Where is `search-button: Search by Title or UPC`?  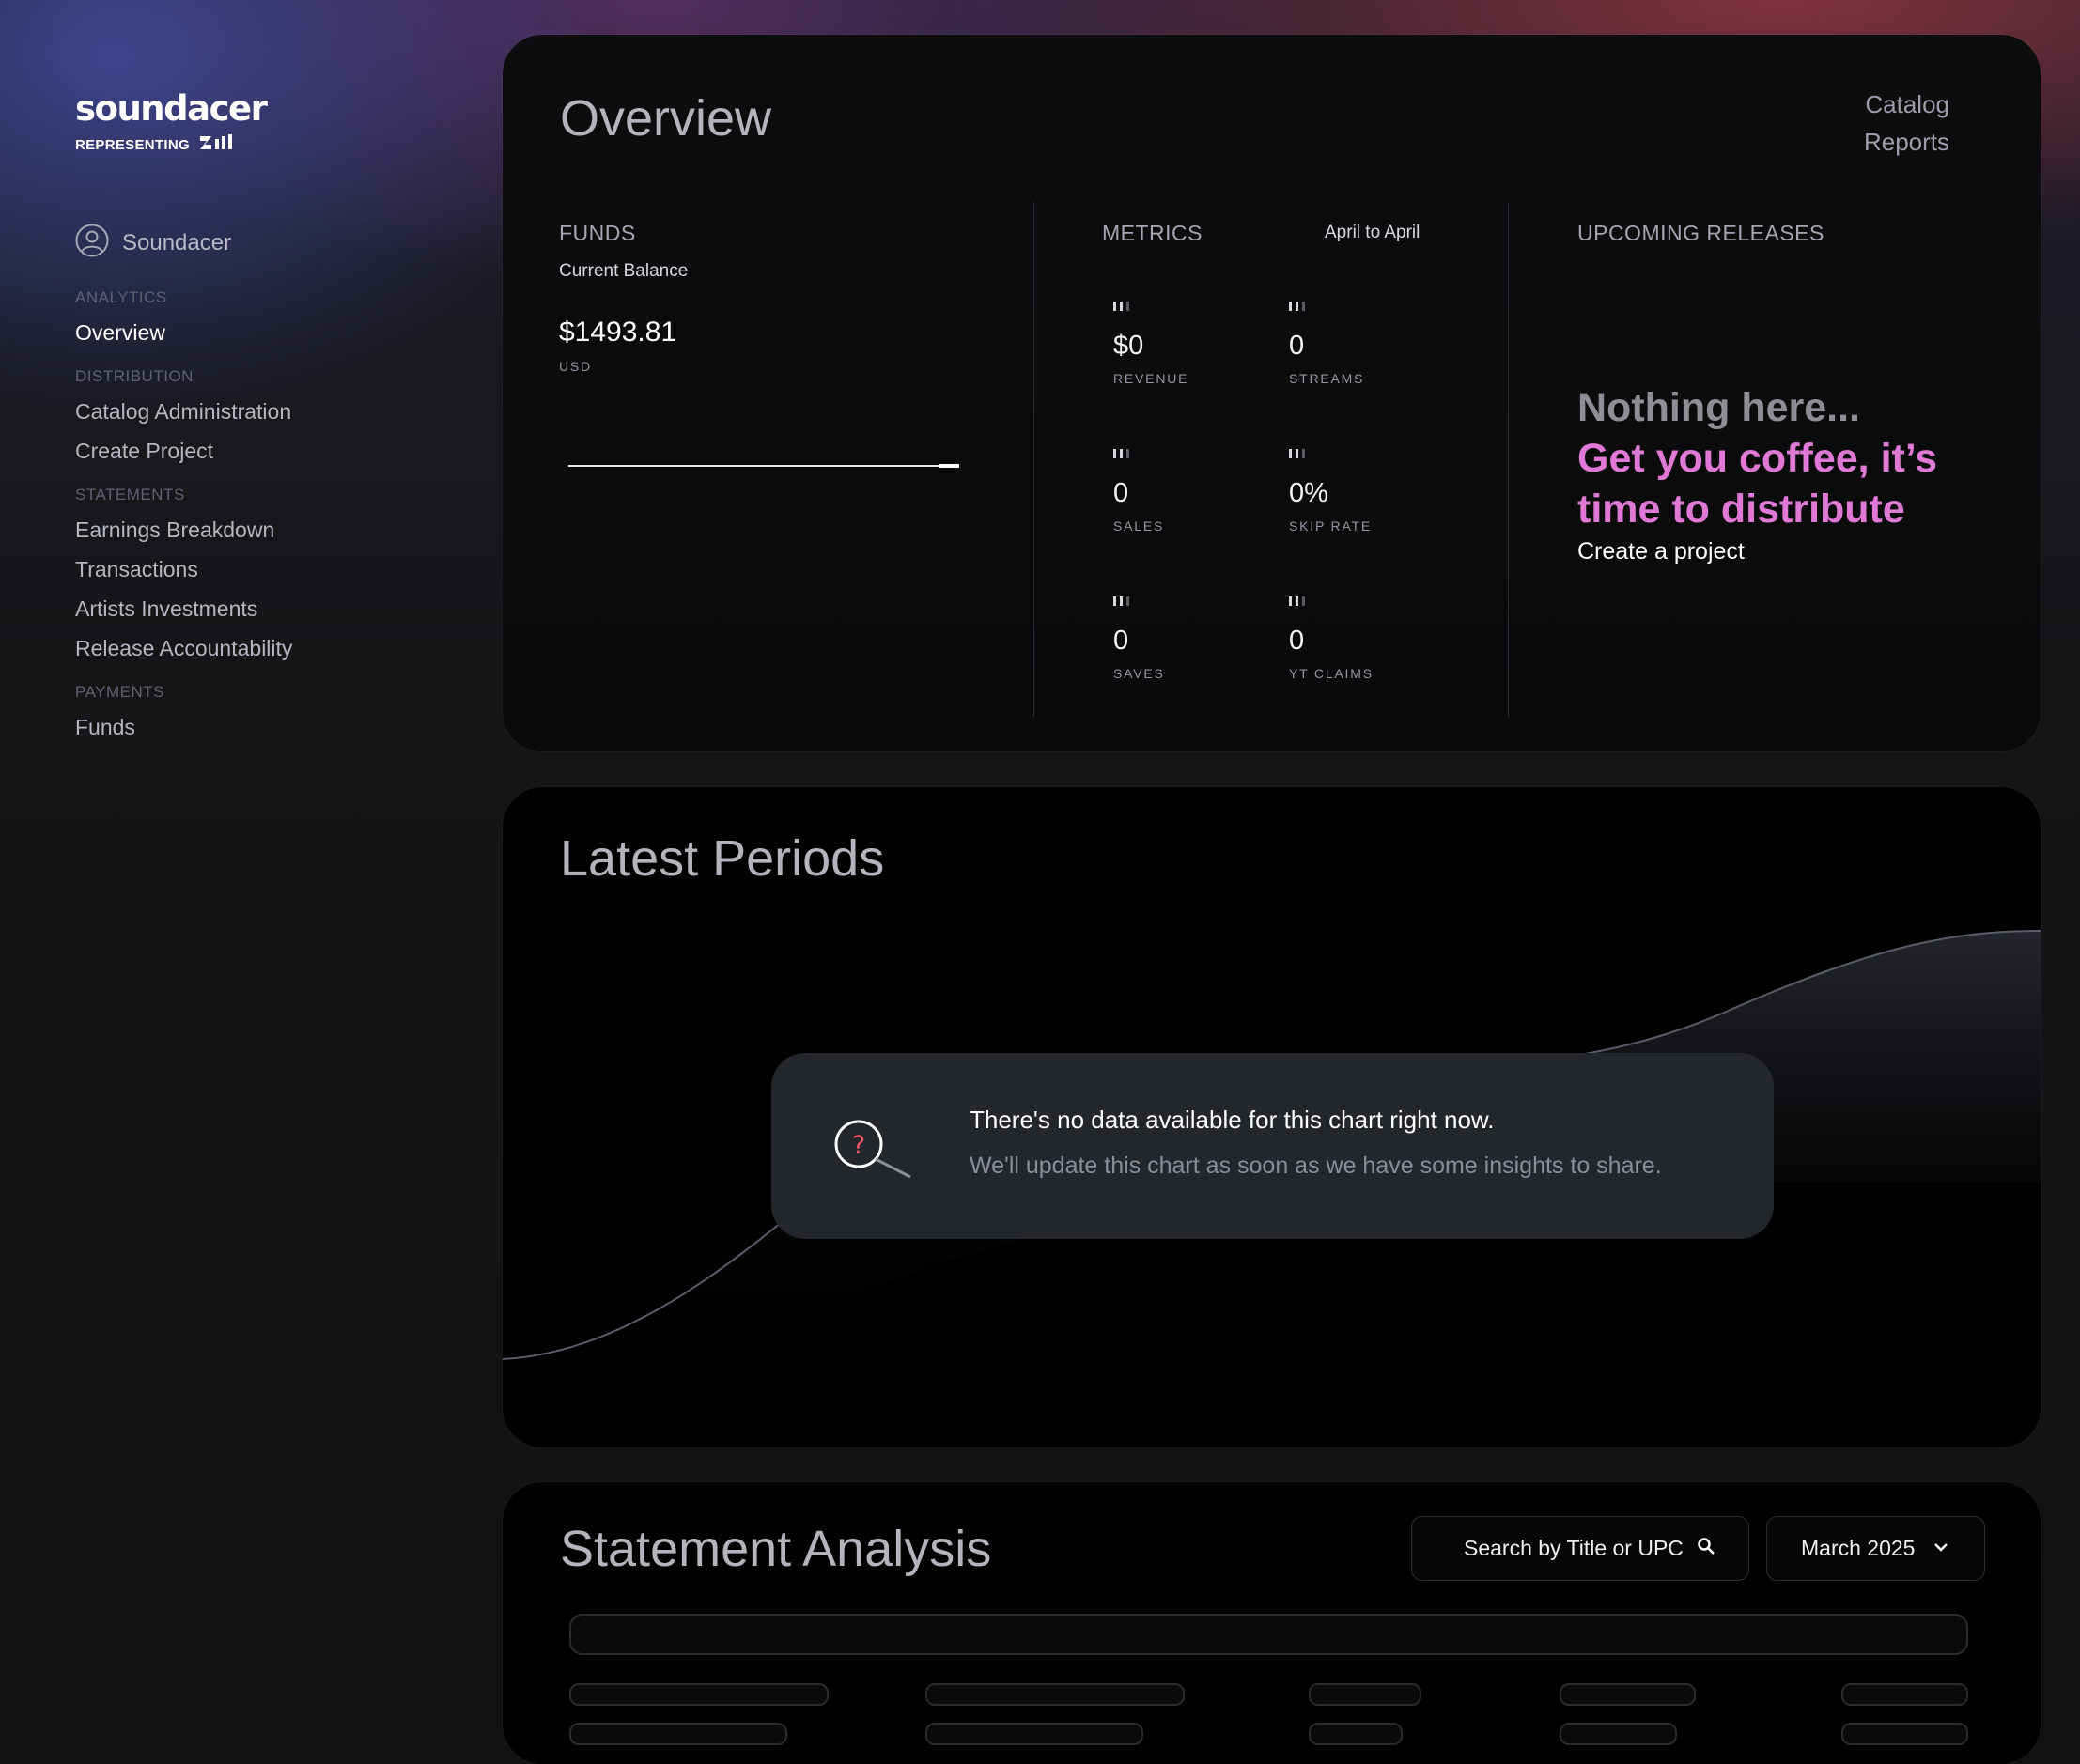 search-button: Search by Title or UPC is located at coordinates (1580, 1548).